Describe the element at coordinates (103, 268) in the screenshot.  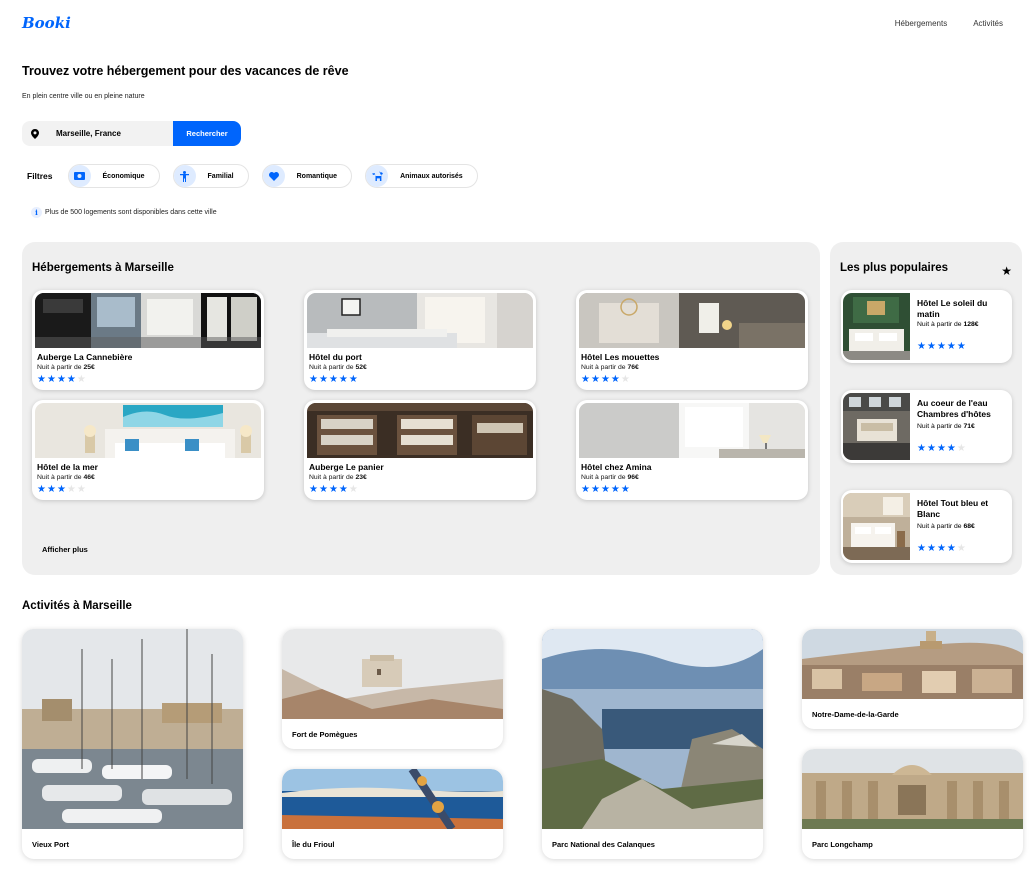
I see `hebergements-title: Hébergements à Marseille` at that location.